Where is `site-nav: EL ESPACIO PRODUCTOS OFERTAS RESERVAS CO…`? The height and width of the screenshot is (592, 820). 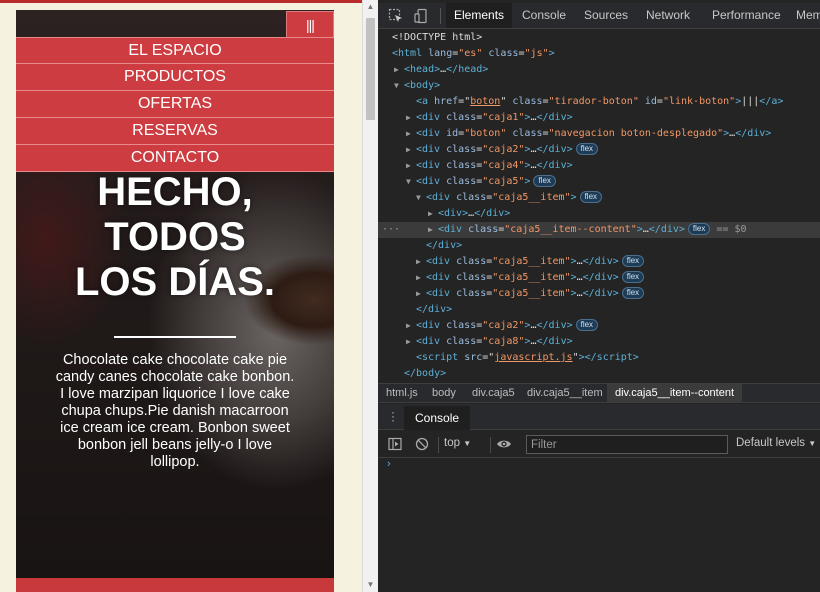
site-nav: EL ESPACIO PRODUCTOS OFERTAS RESERVAS CO… is located at coordinates (175, 104).